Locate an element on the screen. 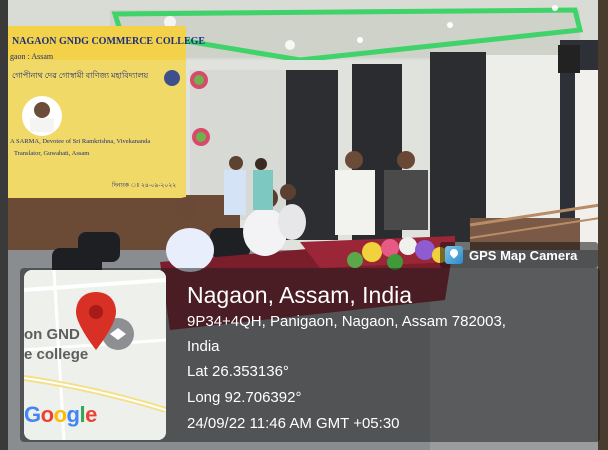  latitude: Lat 26.353136° is located at coordinates (238, 371).